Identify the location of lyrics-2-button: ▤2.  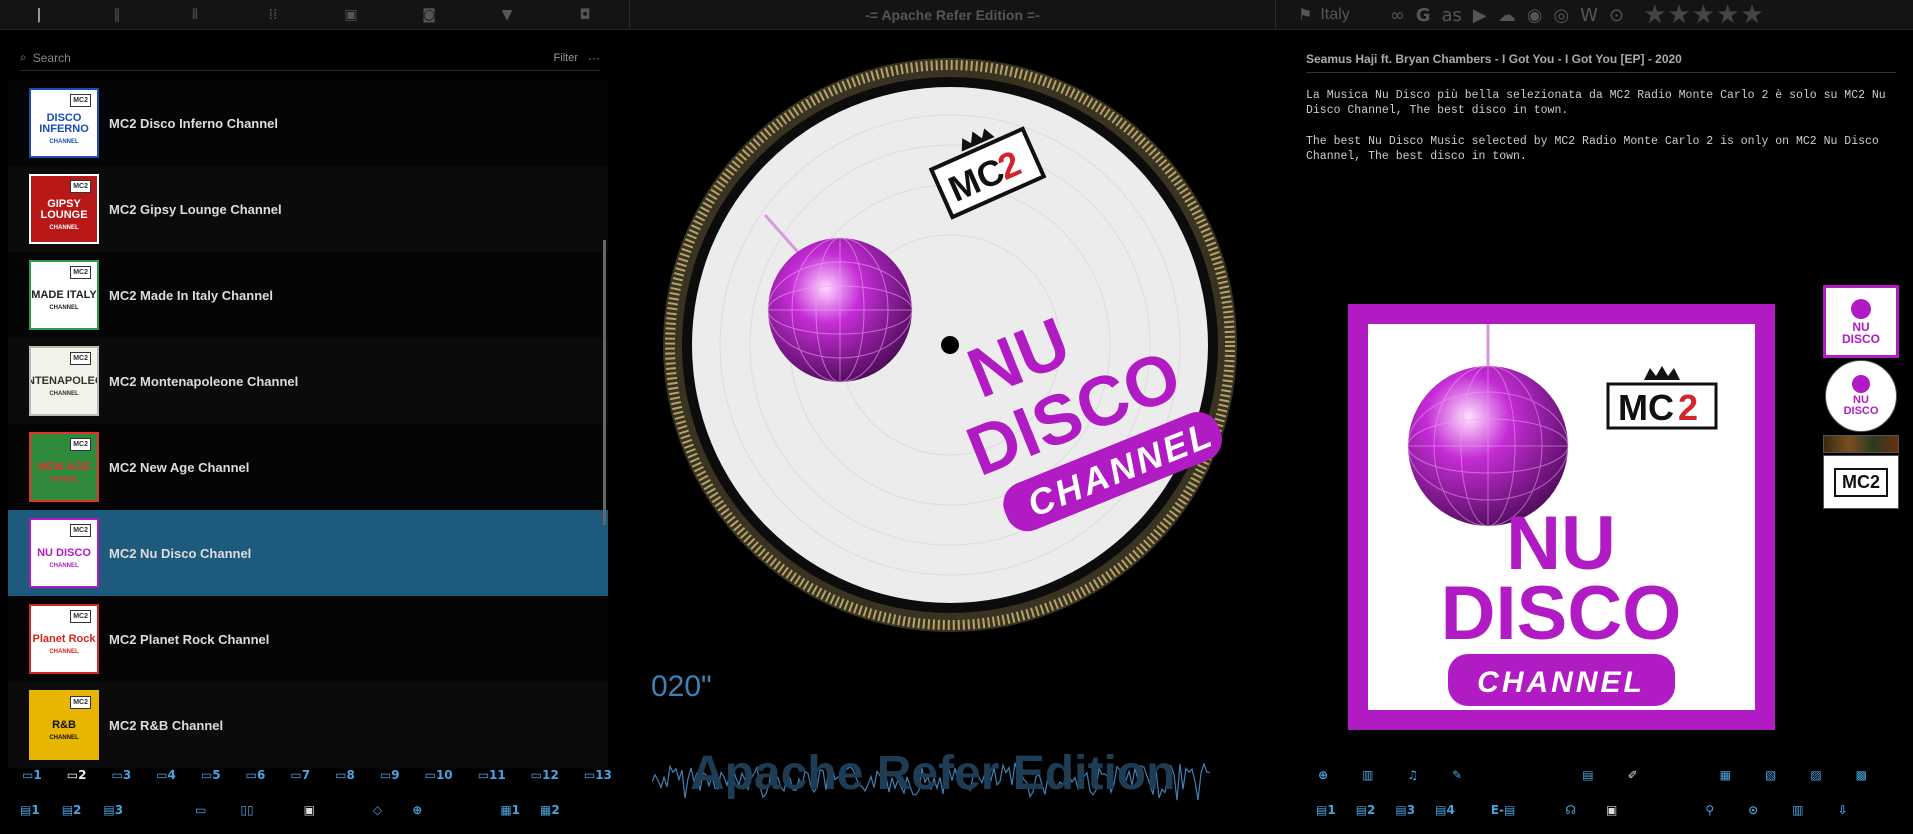
(1366, 810).